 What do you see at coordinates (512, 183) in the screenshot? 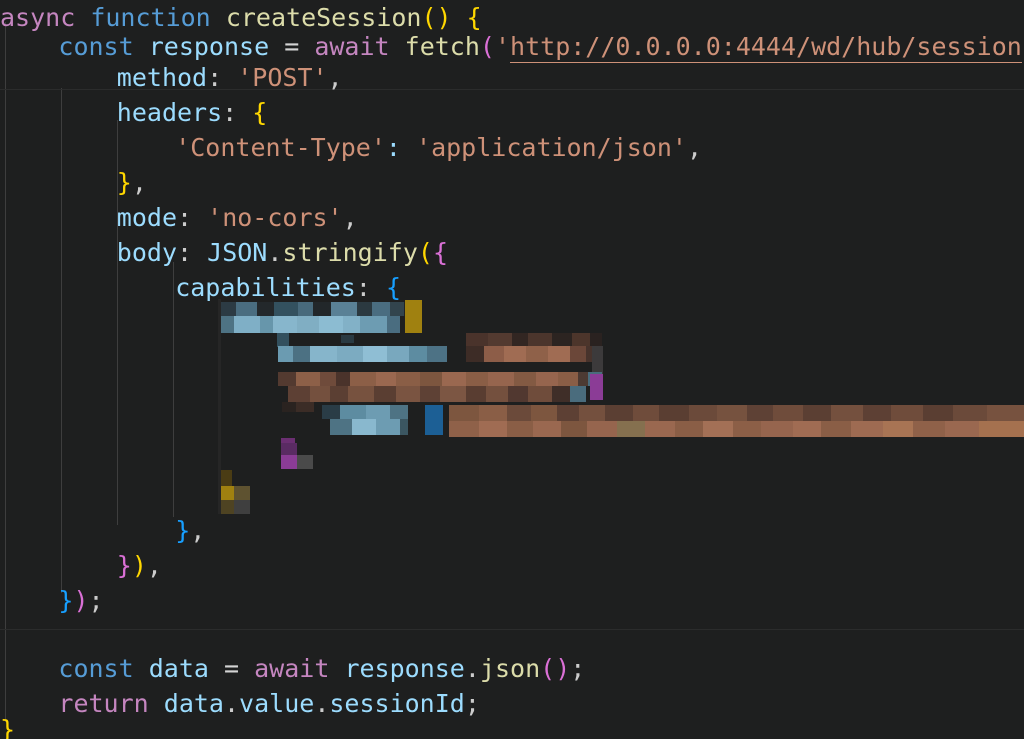
I see `code-line-6: },` at bounding box center [512, 183].